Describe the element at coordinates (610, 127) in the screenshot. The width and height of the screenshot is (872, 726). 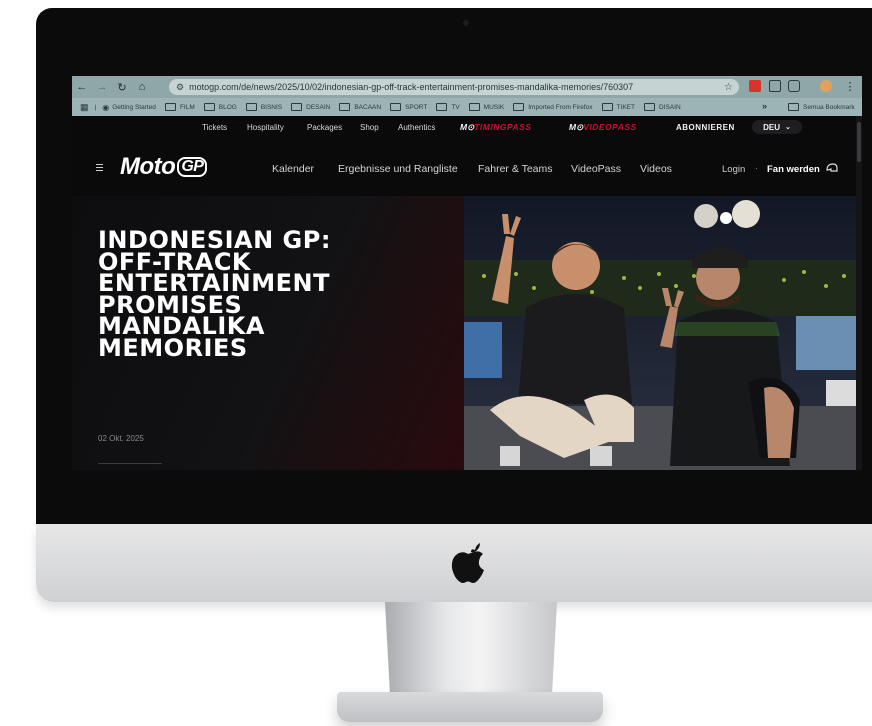
I see `videopass-logo-text: VIDEOPASS` at that location.